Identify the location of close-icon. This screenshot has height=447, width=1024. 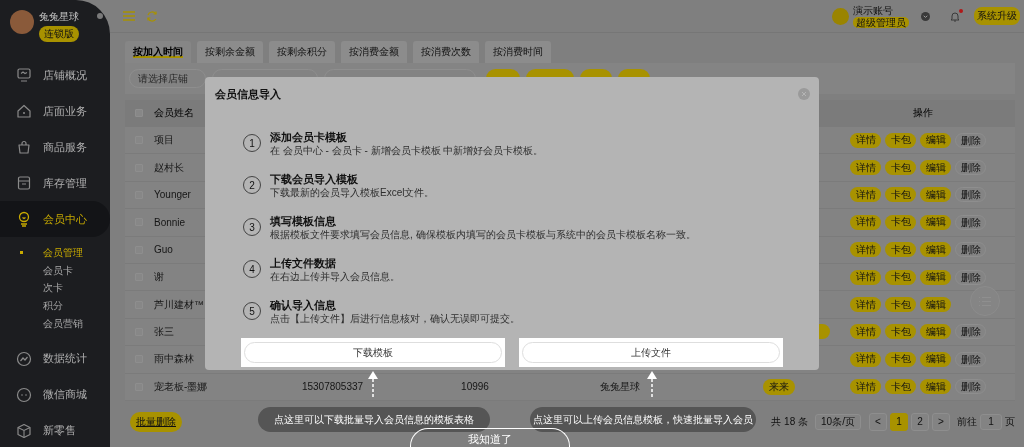
(804, 94).